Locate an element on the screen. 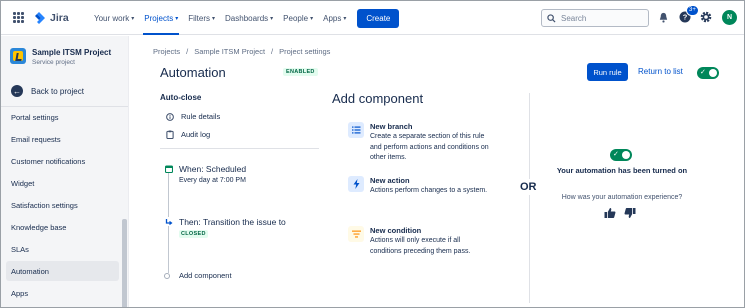  nav-label: Apps is located at coordinates (332, 18).